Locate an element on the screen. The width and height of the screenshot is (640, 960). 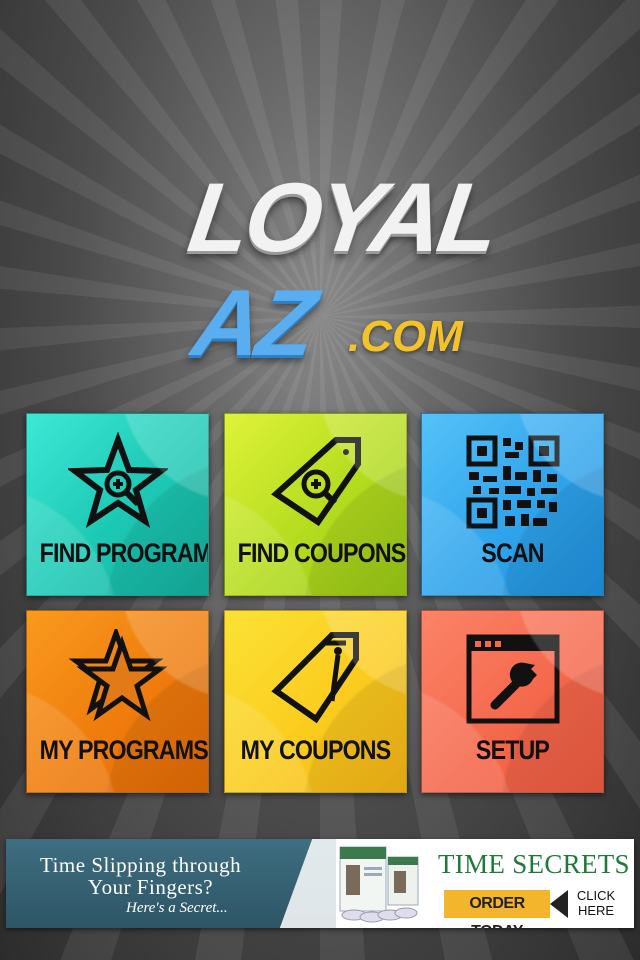
setup-button: SETUP is located at coordinates (512, 701).